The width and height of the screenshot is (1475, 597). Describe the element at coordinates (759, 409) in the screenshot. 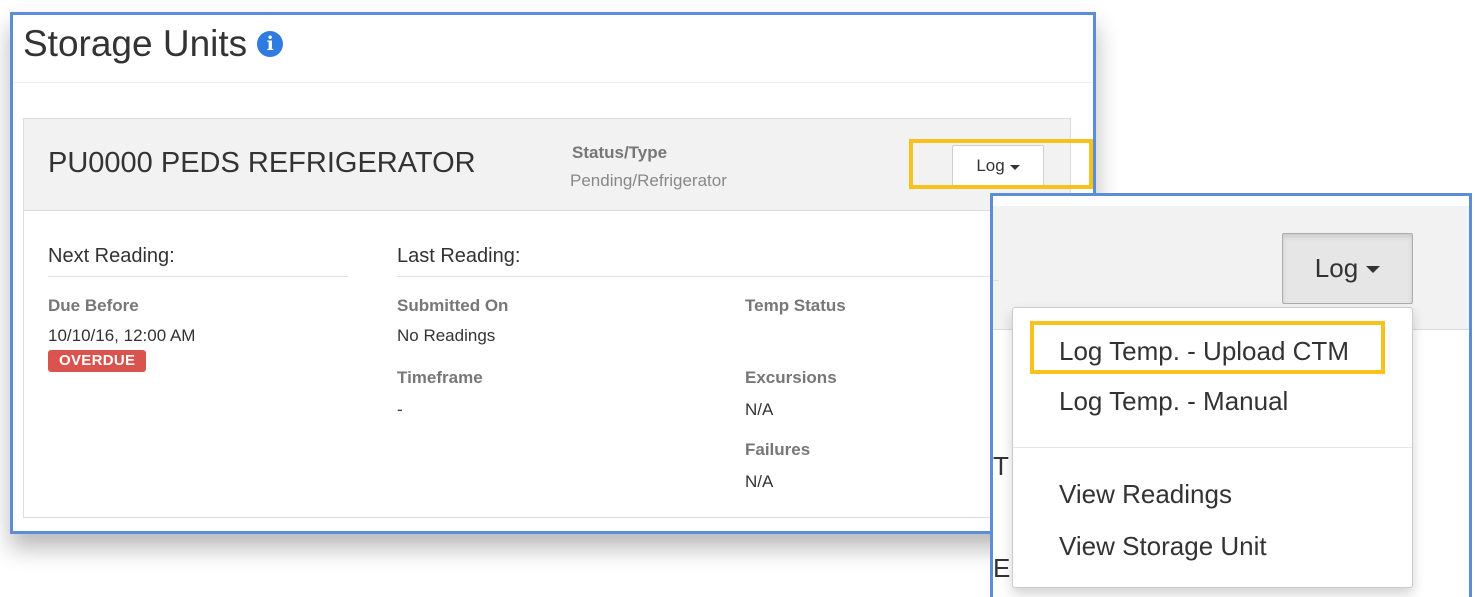

I see `excursions-value: N/A` at that location.